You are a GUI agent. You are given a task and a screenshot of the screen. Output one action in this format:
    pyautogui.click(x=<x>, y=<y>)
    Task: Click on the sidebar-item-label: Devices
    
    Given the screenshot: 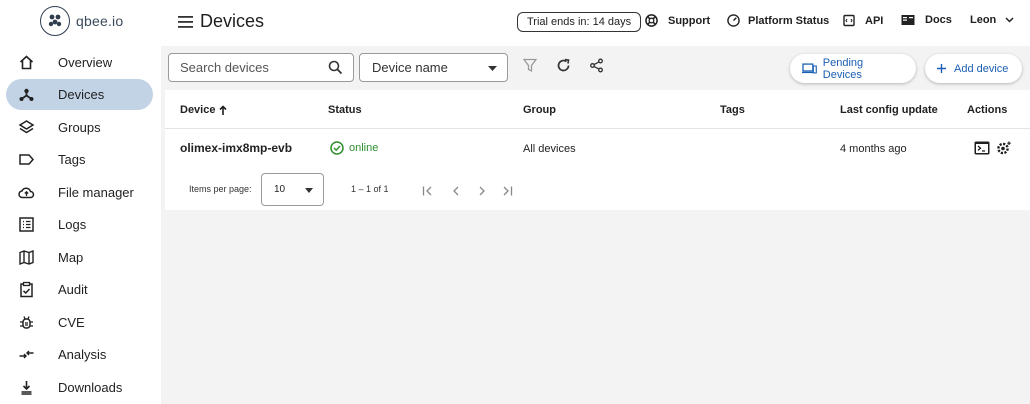 What is the action you would take?
    pyautogui.click(x=81, y=94)
    